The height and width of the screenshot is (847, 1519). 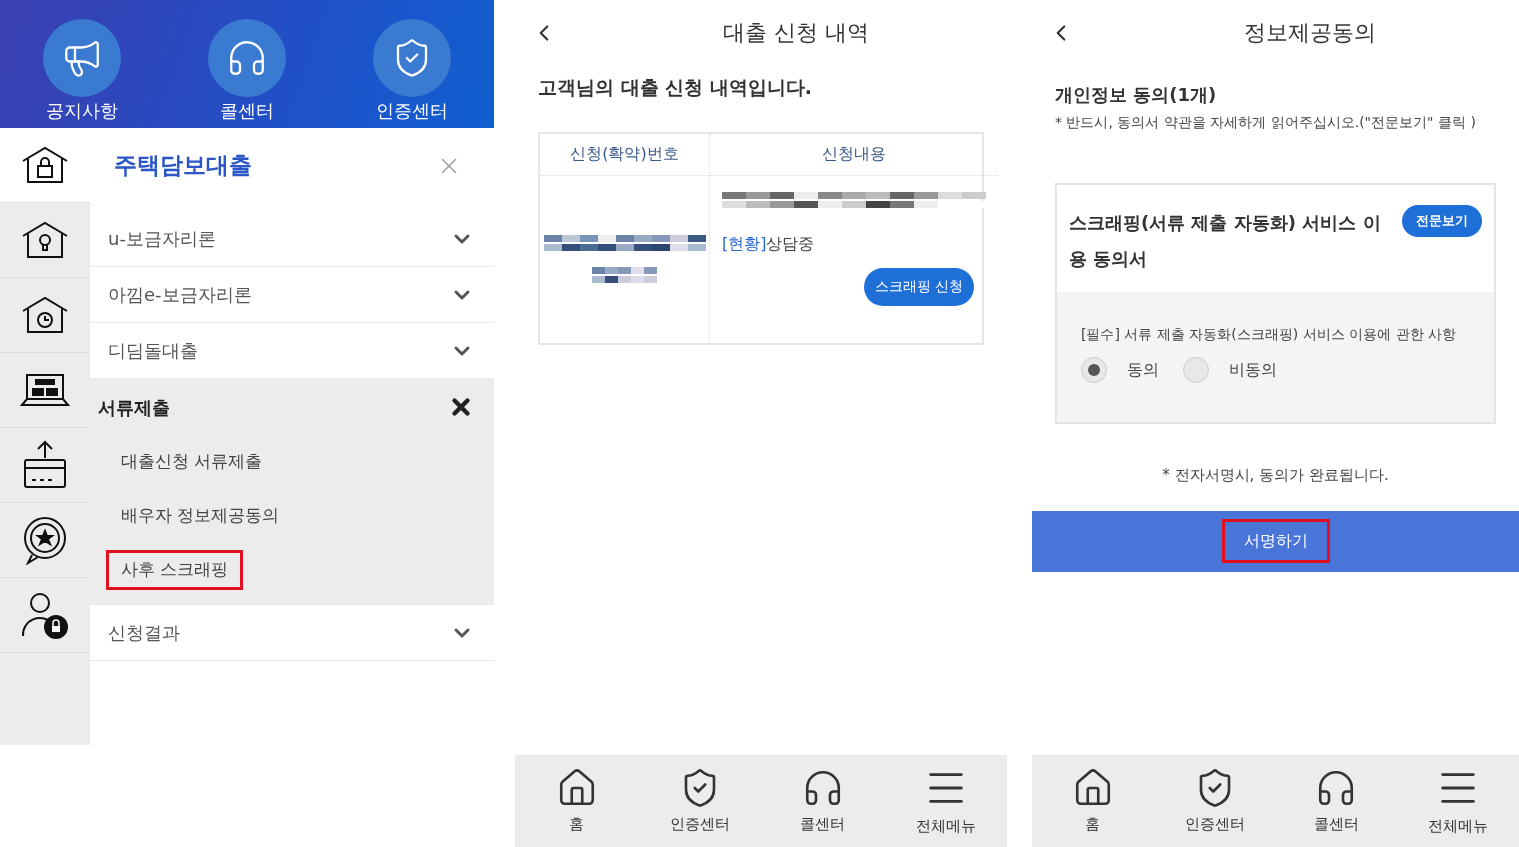 I want to click on notice-text: * 반드시, 동의서 약관을 자세하게 읽어주십시오.("전문보기" 클릭 ), so click(x=1266, y=122).